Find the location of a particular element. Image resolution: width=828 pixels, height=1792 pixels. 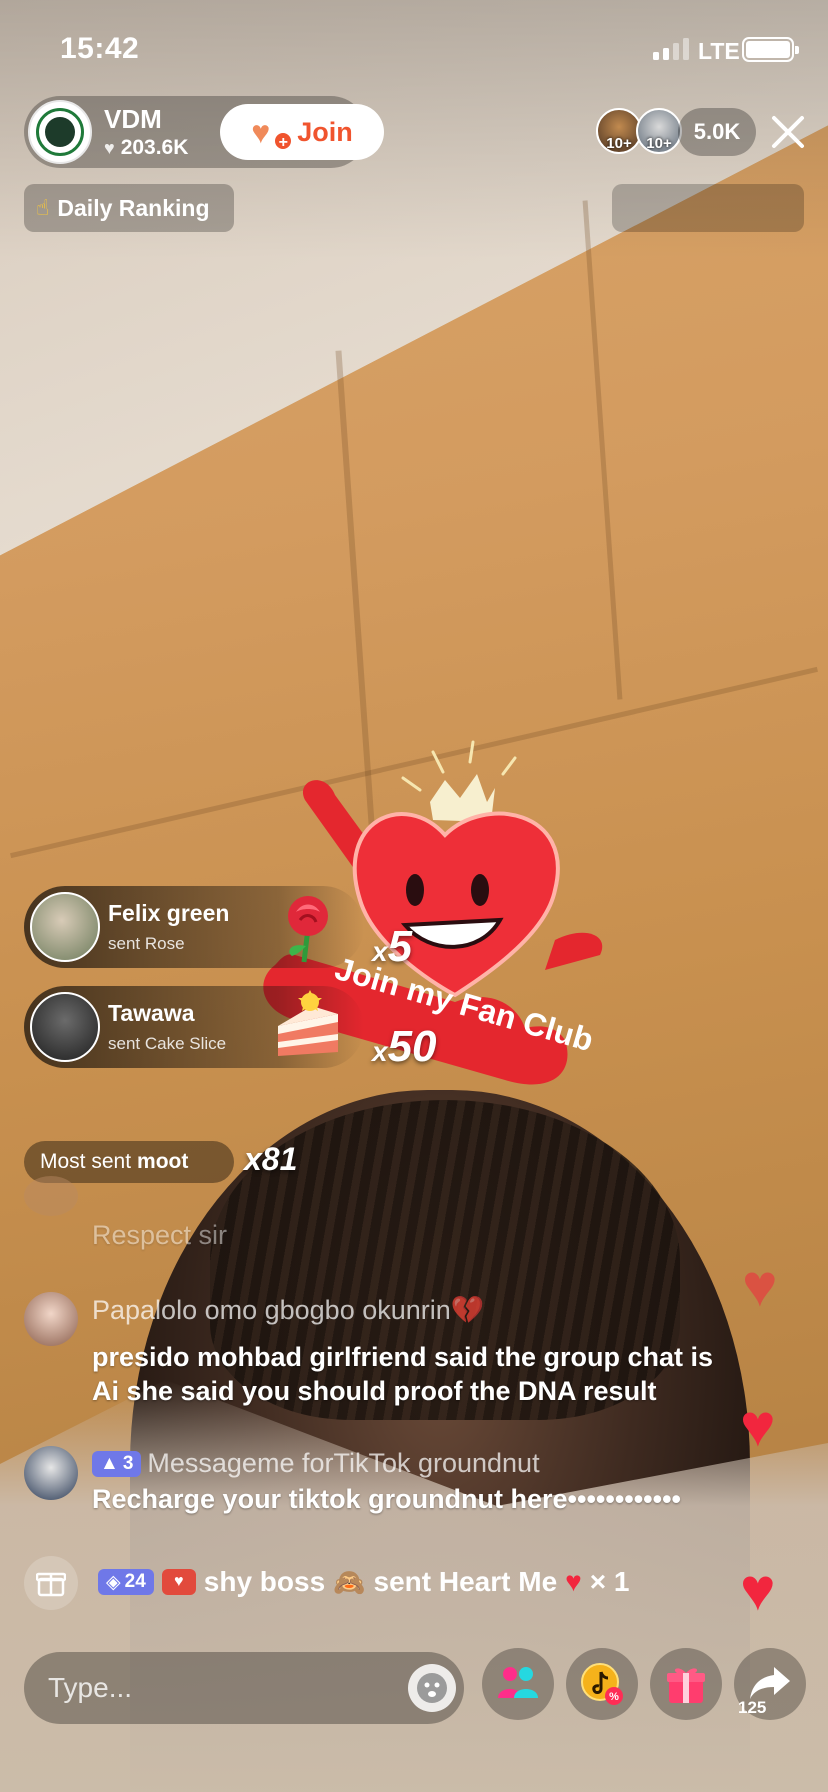

daily-ranking-pill: ☝ Daily Ranking is located at coordinates (129, 208).